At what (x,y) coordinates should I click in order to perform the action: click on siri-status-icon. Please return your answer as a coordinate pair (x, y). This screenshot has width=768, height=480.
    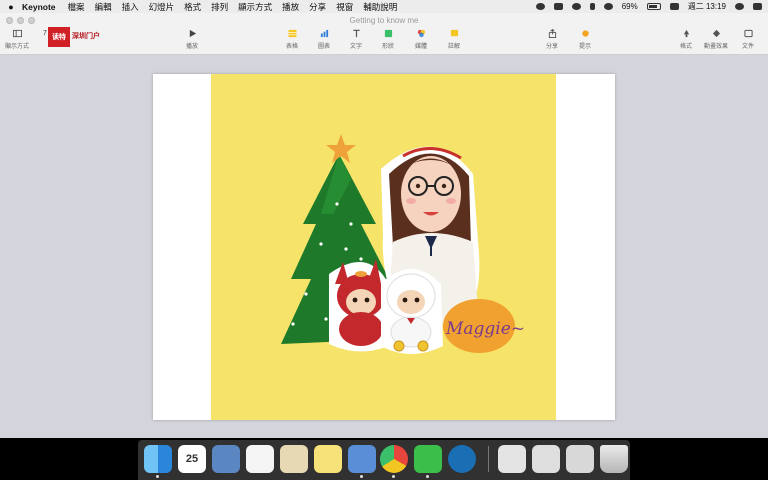
    Looking at the image, I should click on (576, 6).